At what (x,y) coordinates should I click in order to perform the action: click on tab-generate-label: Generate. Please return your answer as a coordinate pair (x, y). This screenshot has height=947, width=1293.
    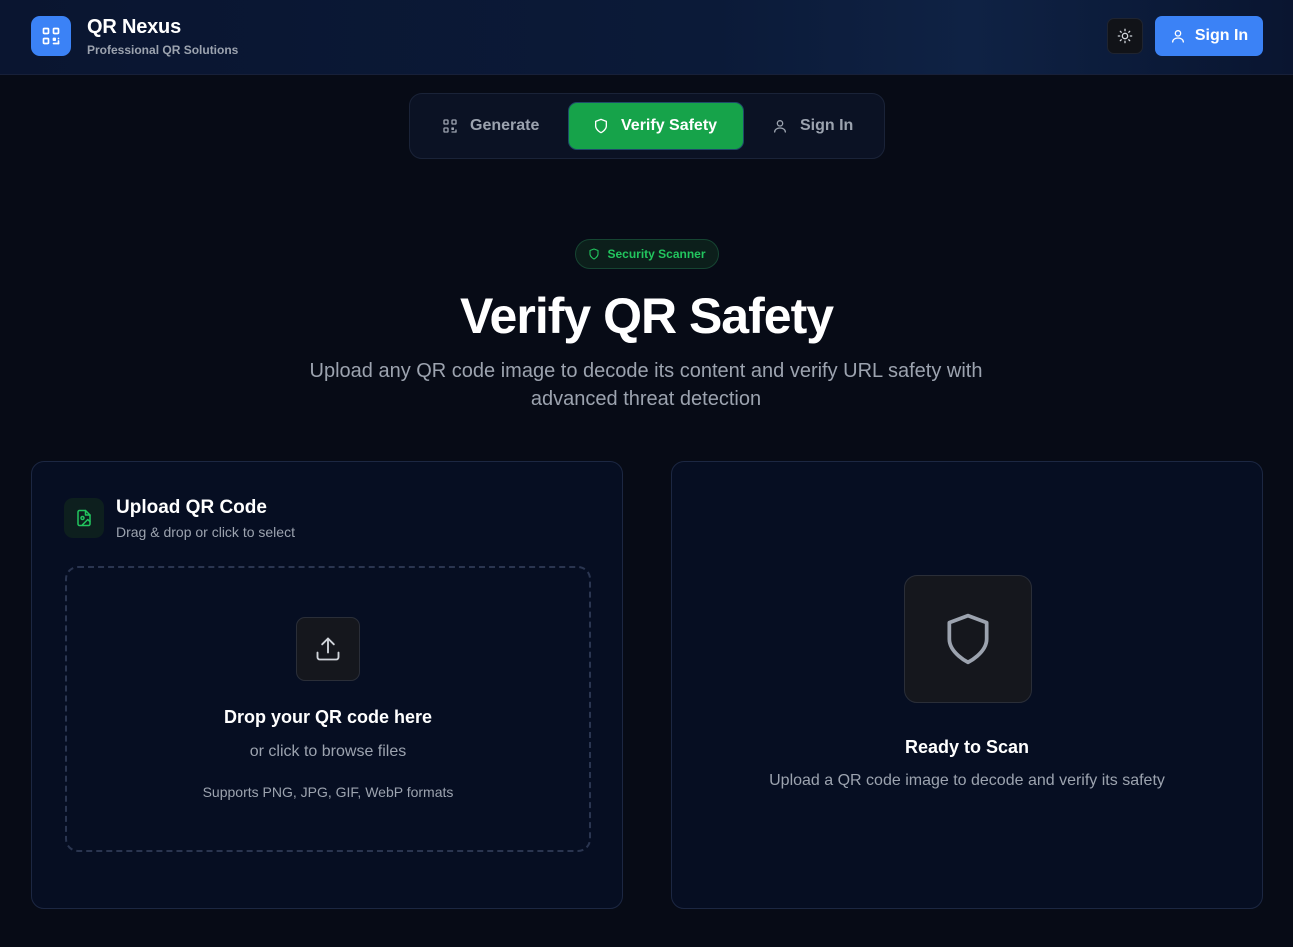
    Looking at the image, I should click on (505, 125).